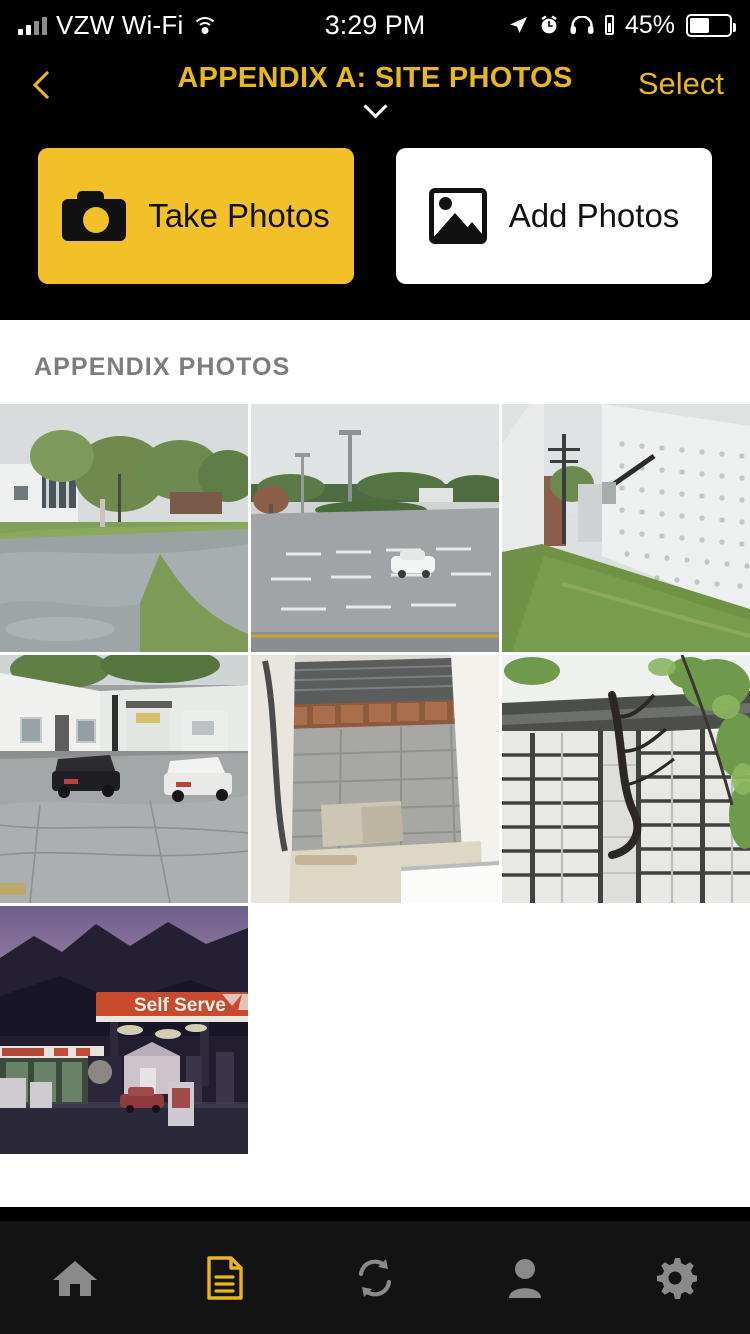 This screenshot has height=1334, width=750. I want to click on person-icon, so click(525, 1278).